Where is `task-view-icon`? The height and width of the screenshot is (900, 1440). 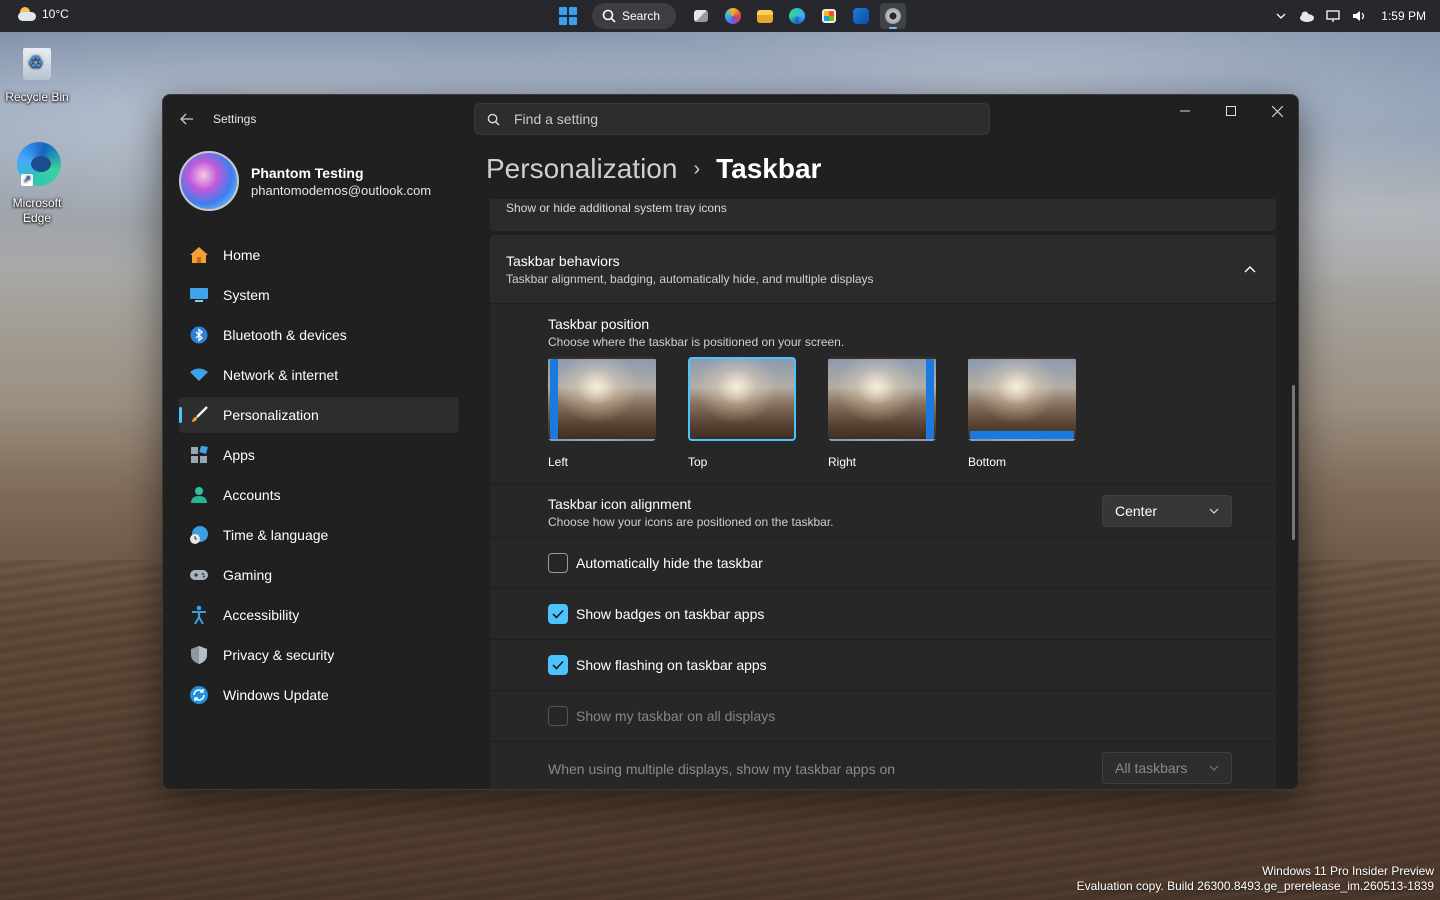 task-view-icon is located at coordinates (701, 16).